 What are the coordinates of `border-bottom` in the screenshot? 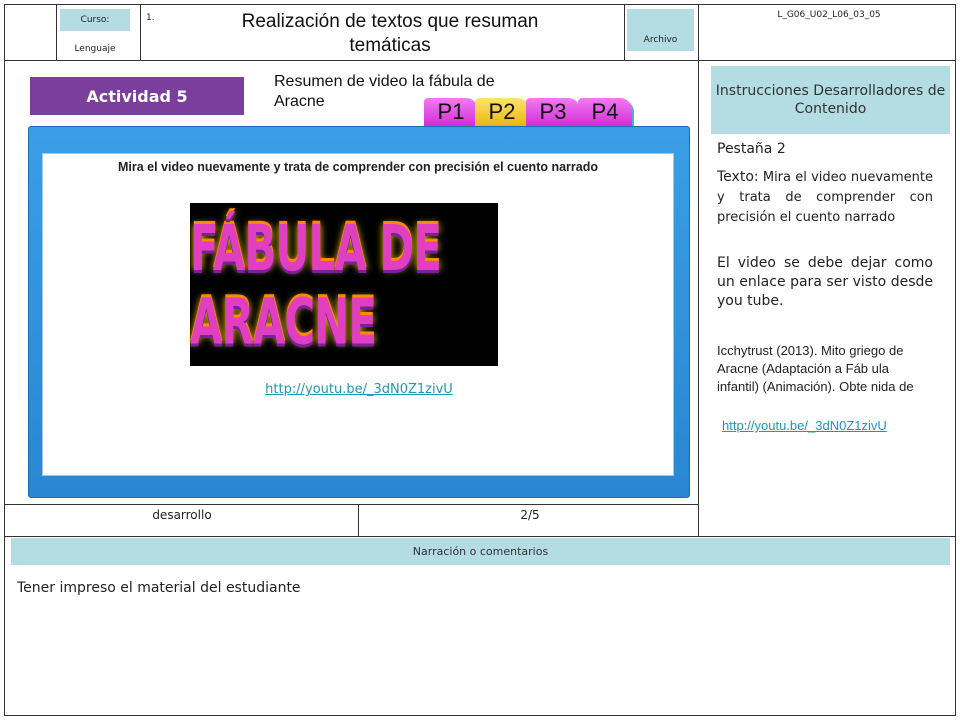 It's located at (480, 715).